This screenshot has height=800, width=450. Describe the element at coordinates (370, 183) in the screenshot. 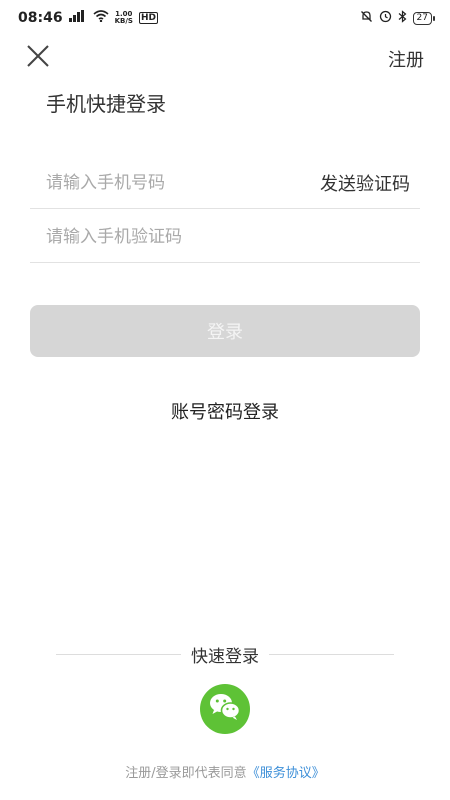

I see `send-code-button: 发送验证码` at that location.